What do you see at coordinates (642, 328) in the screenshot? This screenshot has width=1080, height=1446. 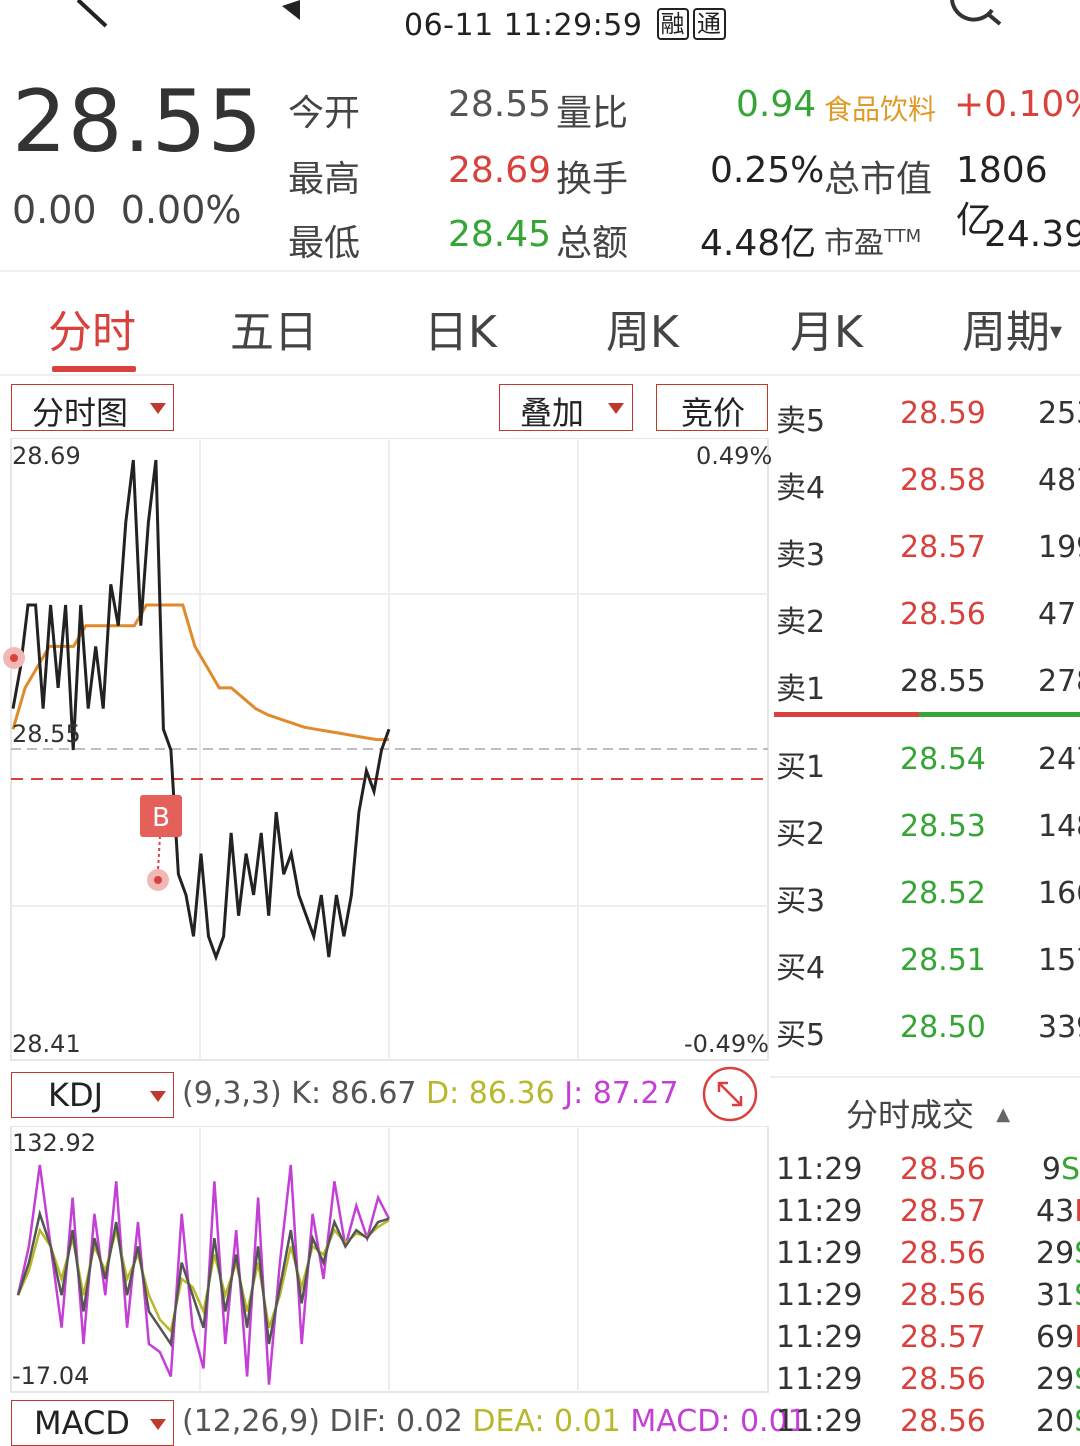 I see `tab-weekly-k: 周K` at bounding box center [642, 328].